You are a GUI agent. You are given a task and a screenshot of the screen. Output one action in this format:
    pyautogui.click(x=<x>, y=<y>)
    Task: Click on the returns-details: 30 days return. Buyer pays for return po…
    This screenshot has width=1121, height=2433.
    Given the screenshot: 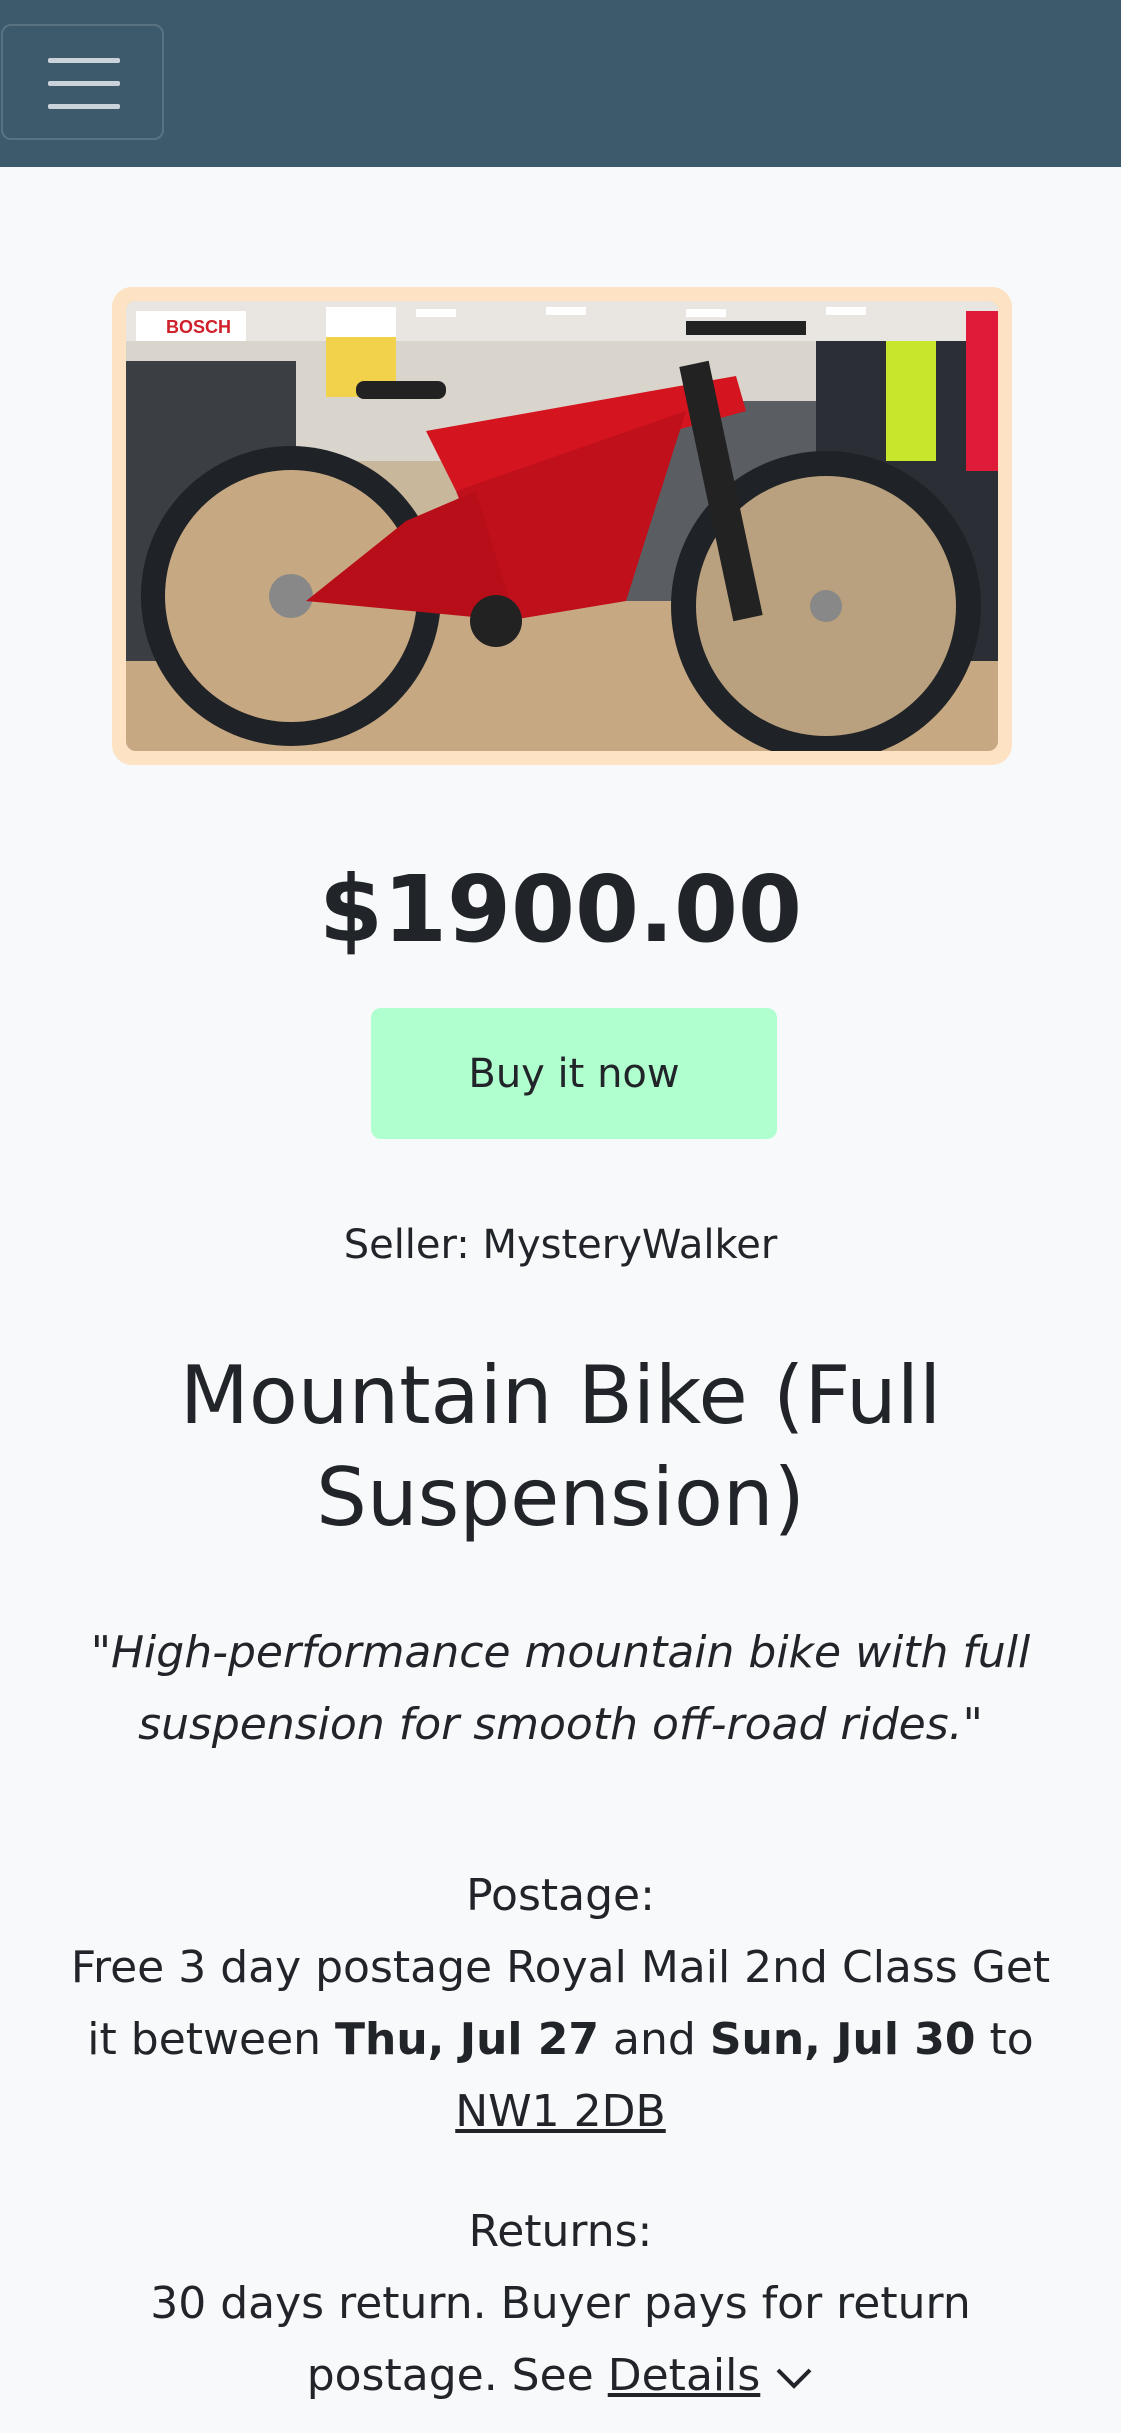 What is the action you would take?
    pyautogui.click(x=560, y=2341)
    